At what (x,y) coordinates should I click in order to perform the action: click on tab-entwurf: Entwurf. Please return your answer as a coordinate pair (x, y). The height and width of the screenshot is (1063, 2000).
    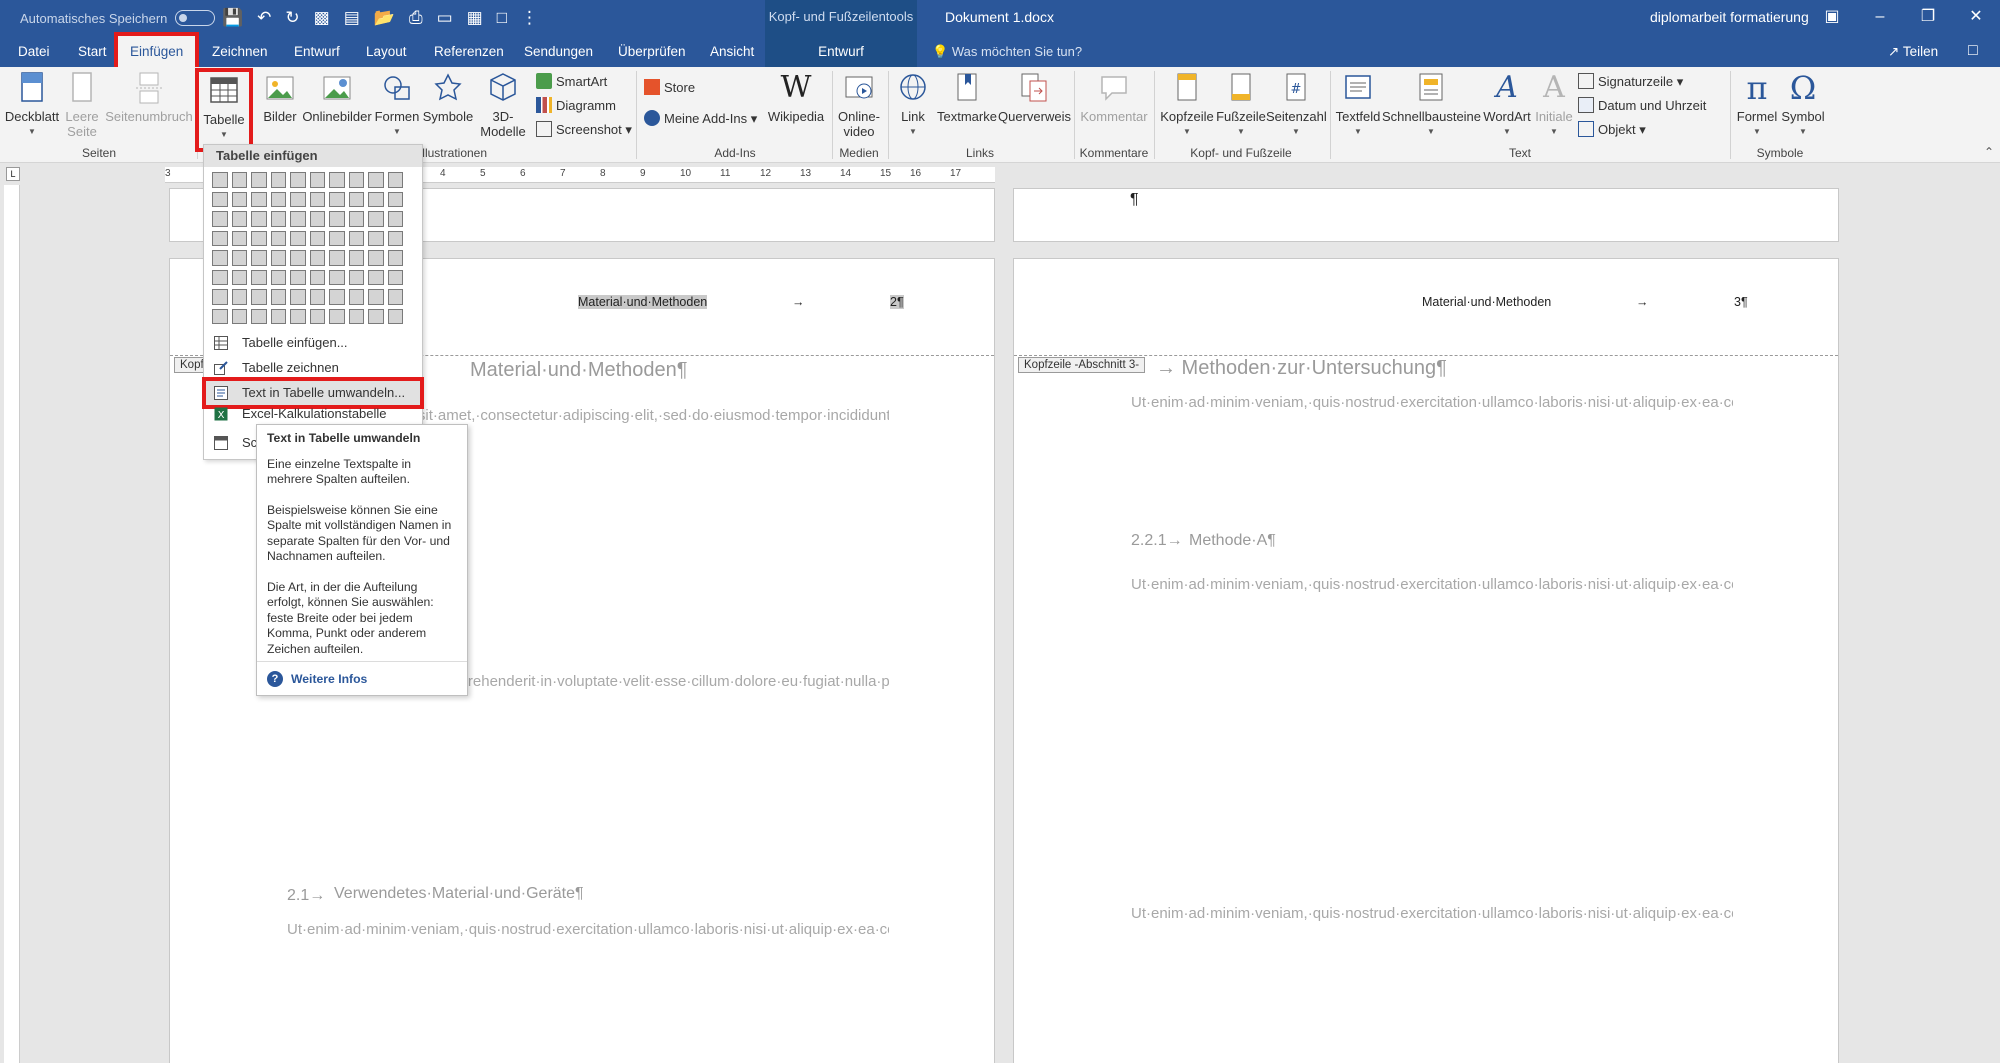
    Looking at the image, I should click on (317, 51).